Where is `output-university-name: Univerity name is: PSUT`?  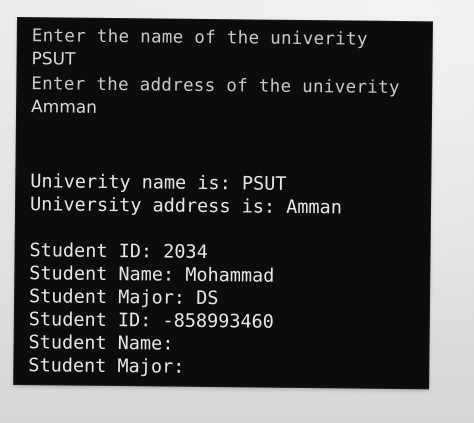
output-university-name: Univerity name is: PSUT is located at coordinates (158, 183).